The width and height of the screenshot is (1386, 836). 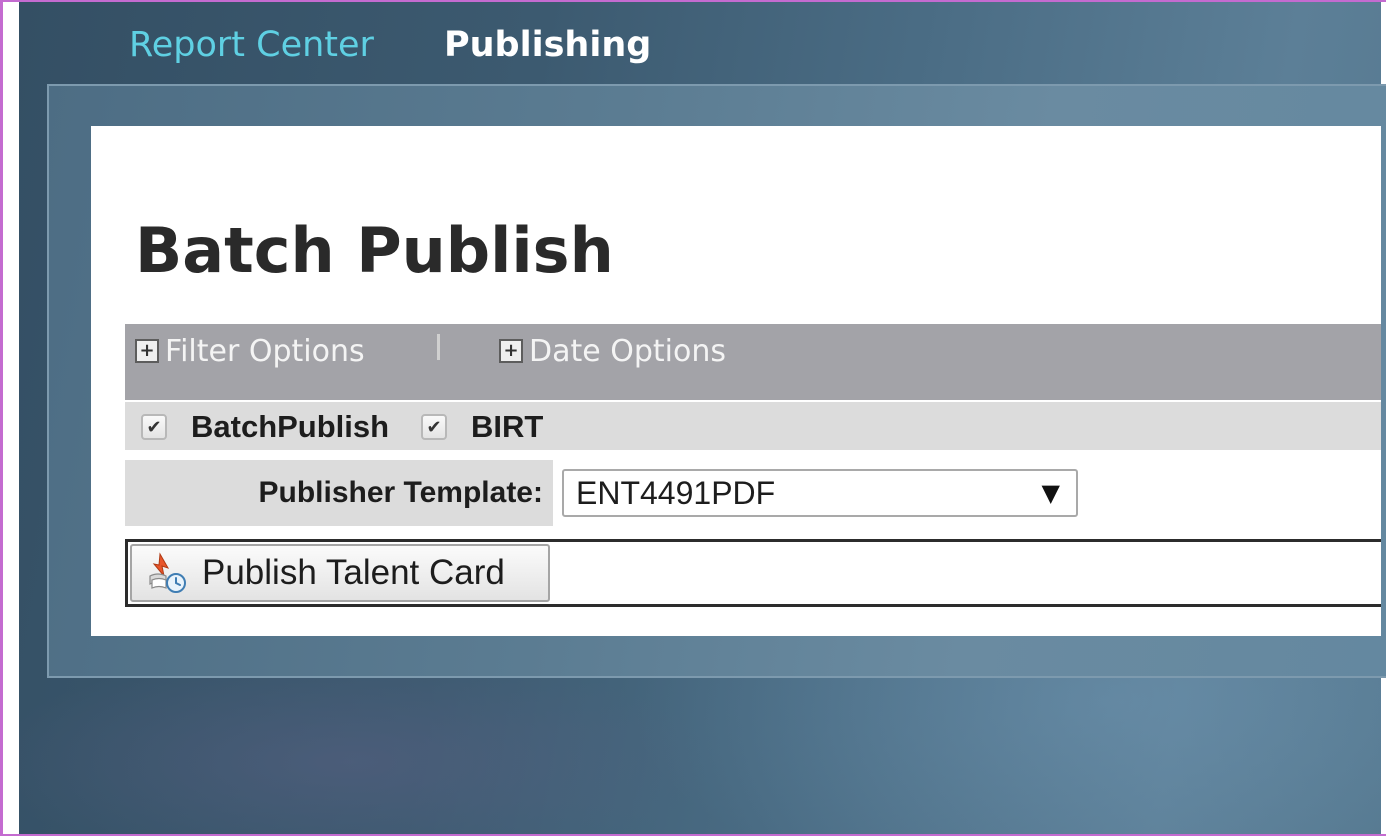 I want to click on filter-options-toggle: + Filter Options, so click(x=250, y=351).